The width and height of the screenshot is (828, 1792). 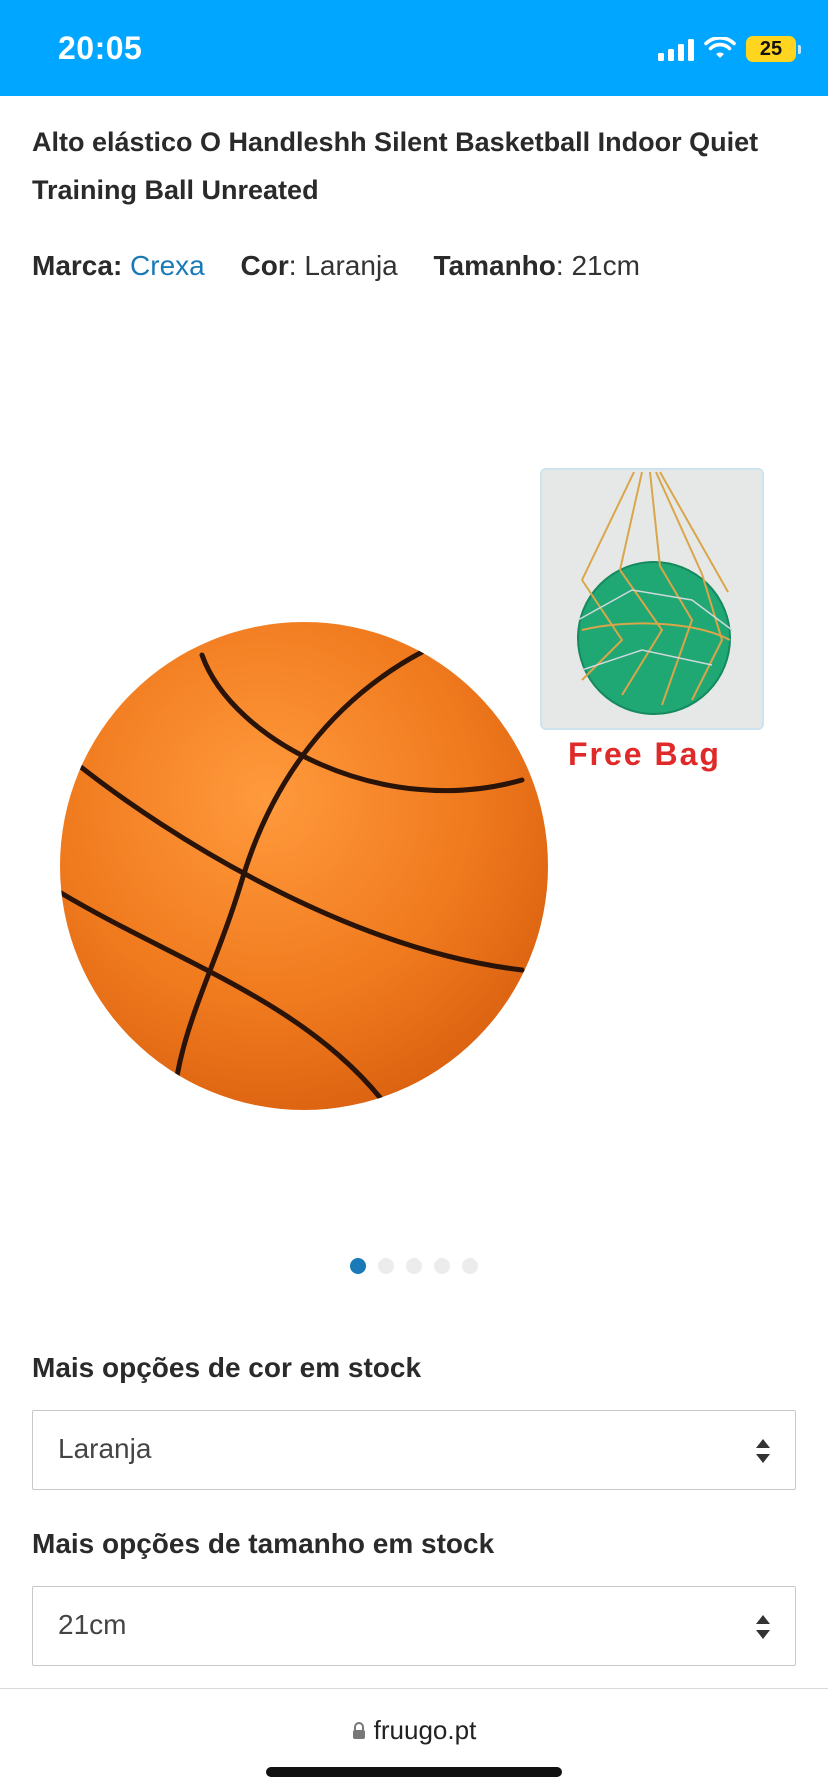 What do you see at coordinates (358, 1730) in the screenshot?
I see `lock-icon` at bounding box center [358, 1730].